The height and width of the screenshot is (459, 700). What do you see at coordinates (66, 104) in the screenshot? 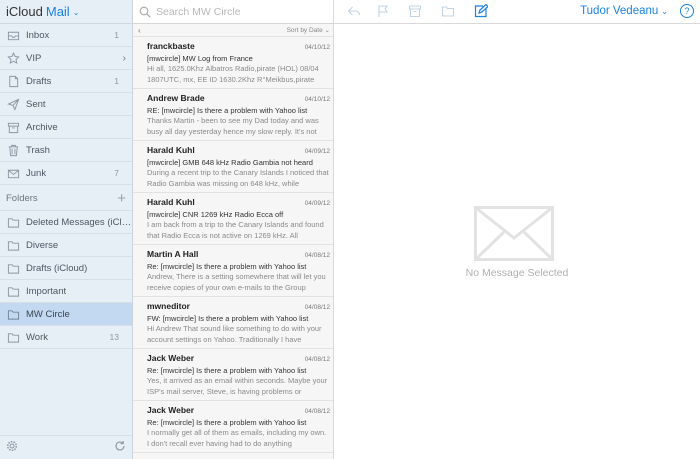
I see `sidebar-item-sent: Sent` at bounding box center [66, 104].